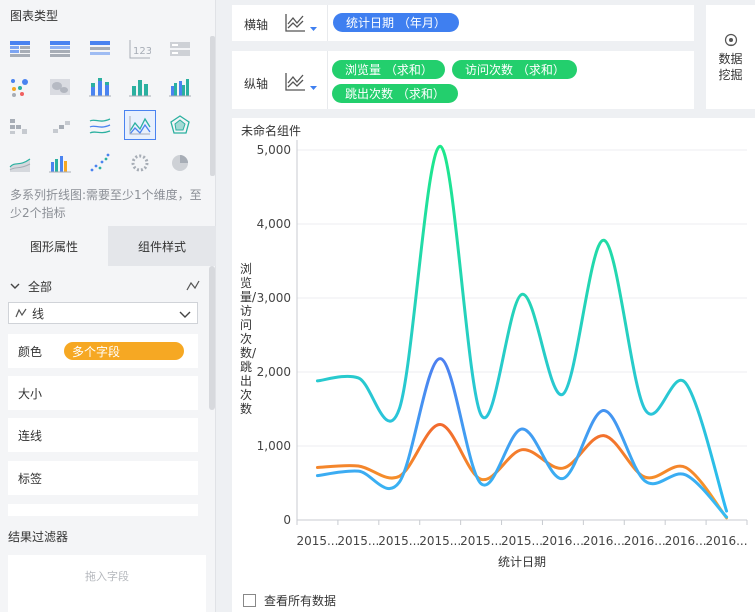 The image size is (755, 612). What do you see at coordinates (396, 22) in the screenshot?
I see `x-field-pill-date: 统计日期 （年月）` at bounding box center [396, 22].